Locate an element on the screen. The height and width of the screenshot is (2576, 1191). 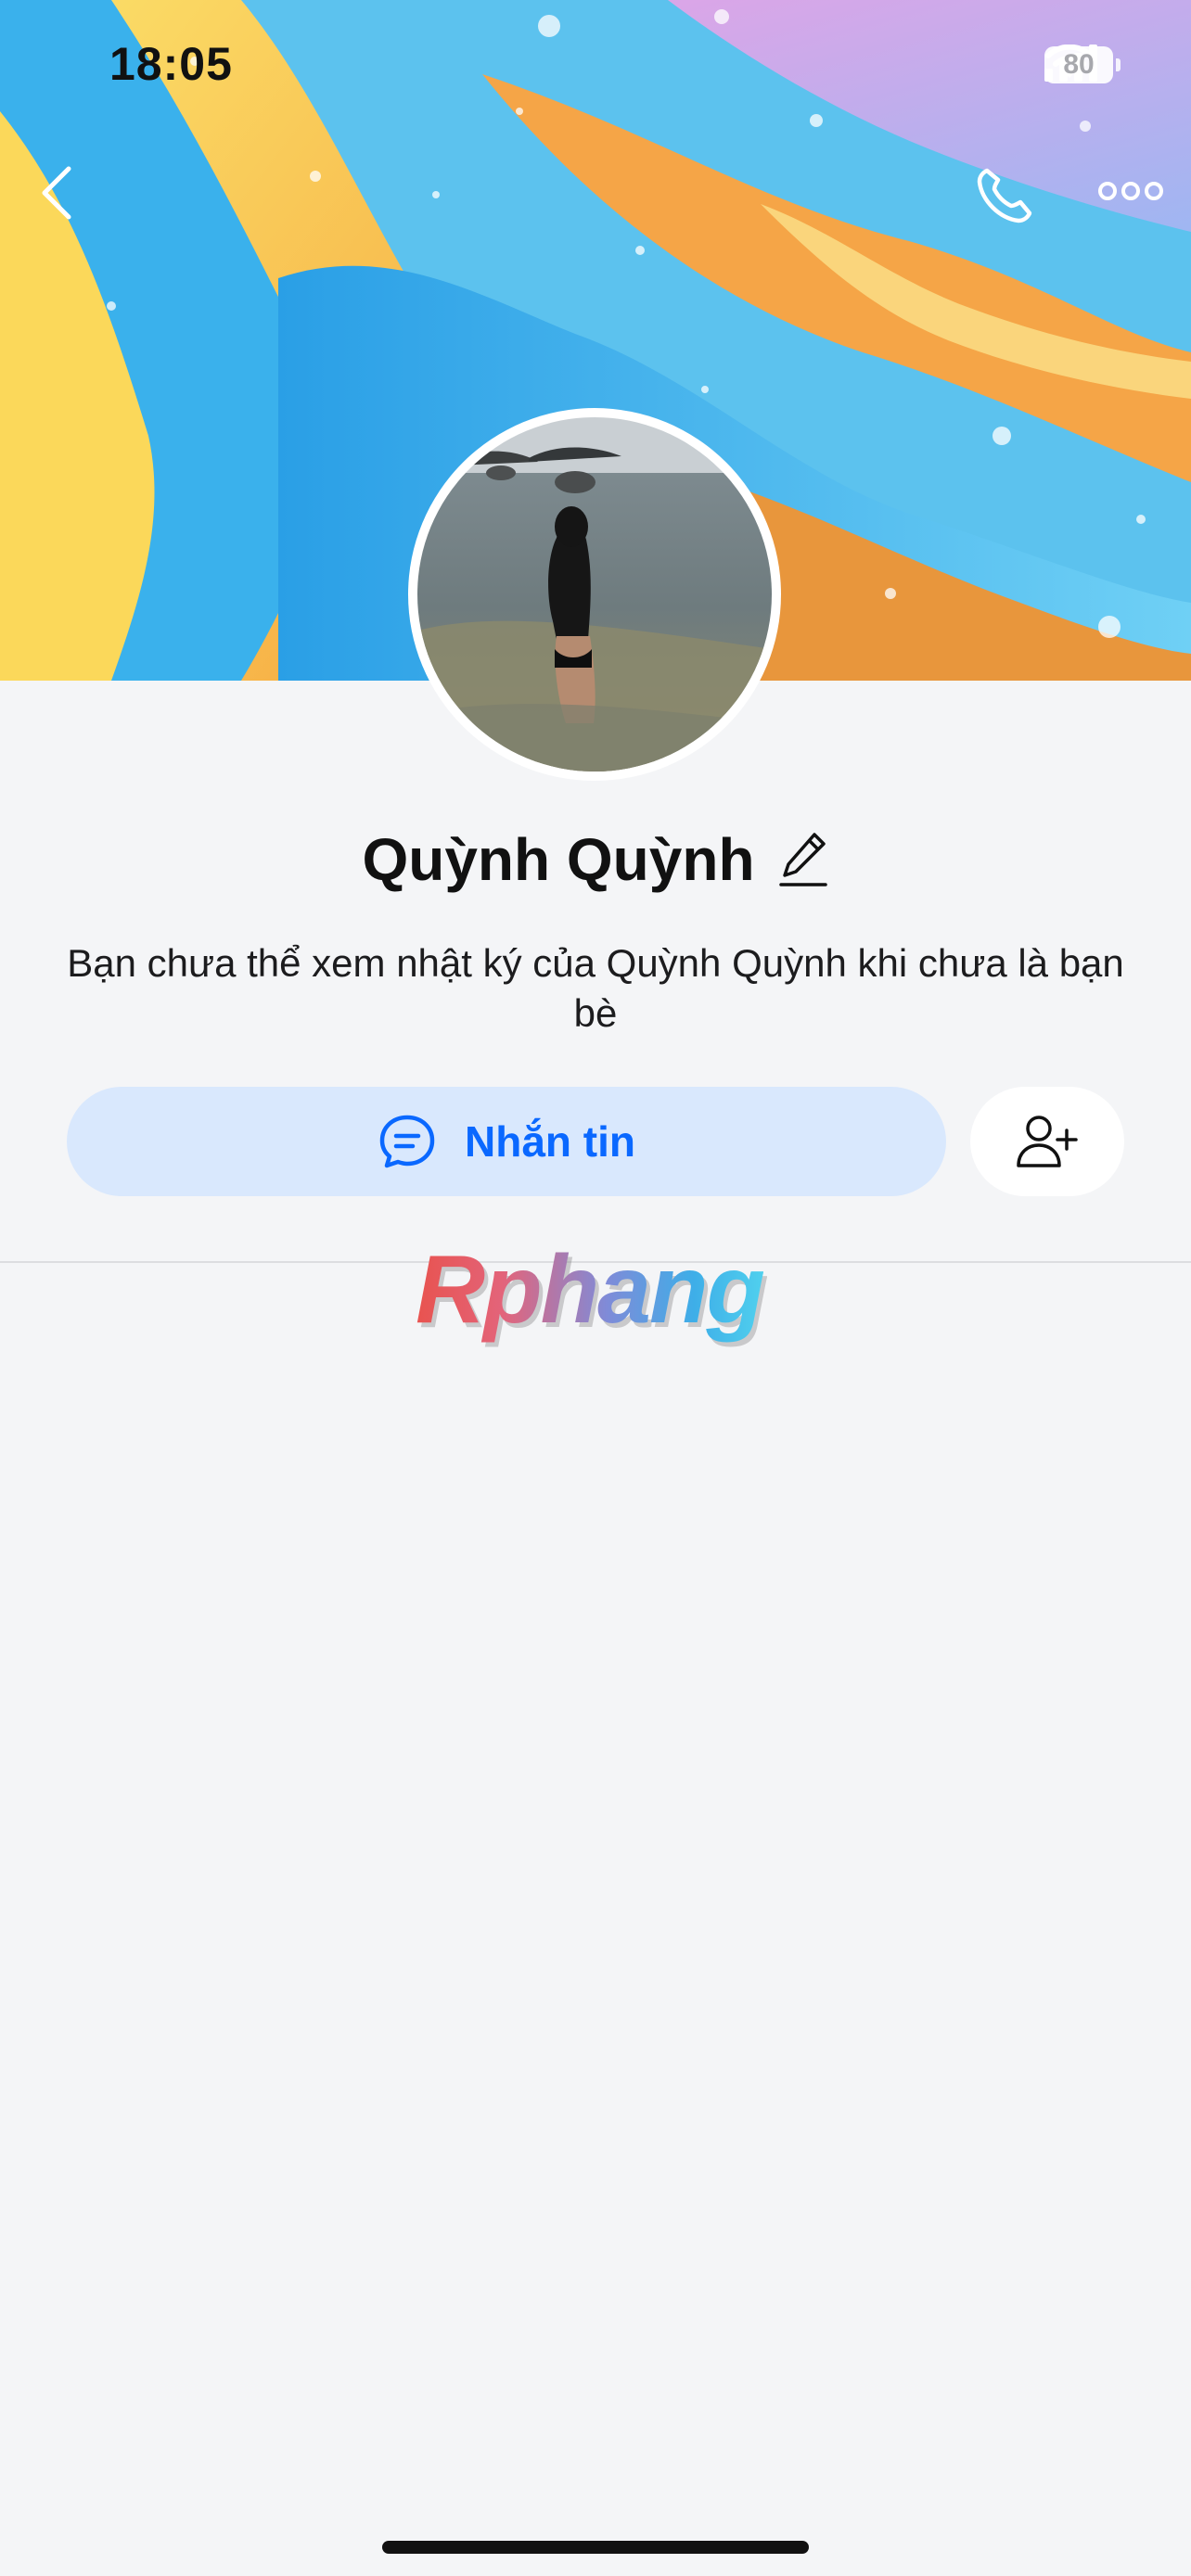
avatar-photo is located at coordinates (594, 595).